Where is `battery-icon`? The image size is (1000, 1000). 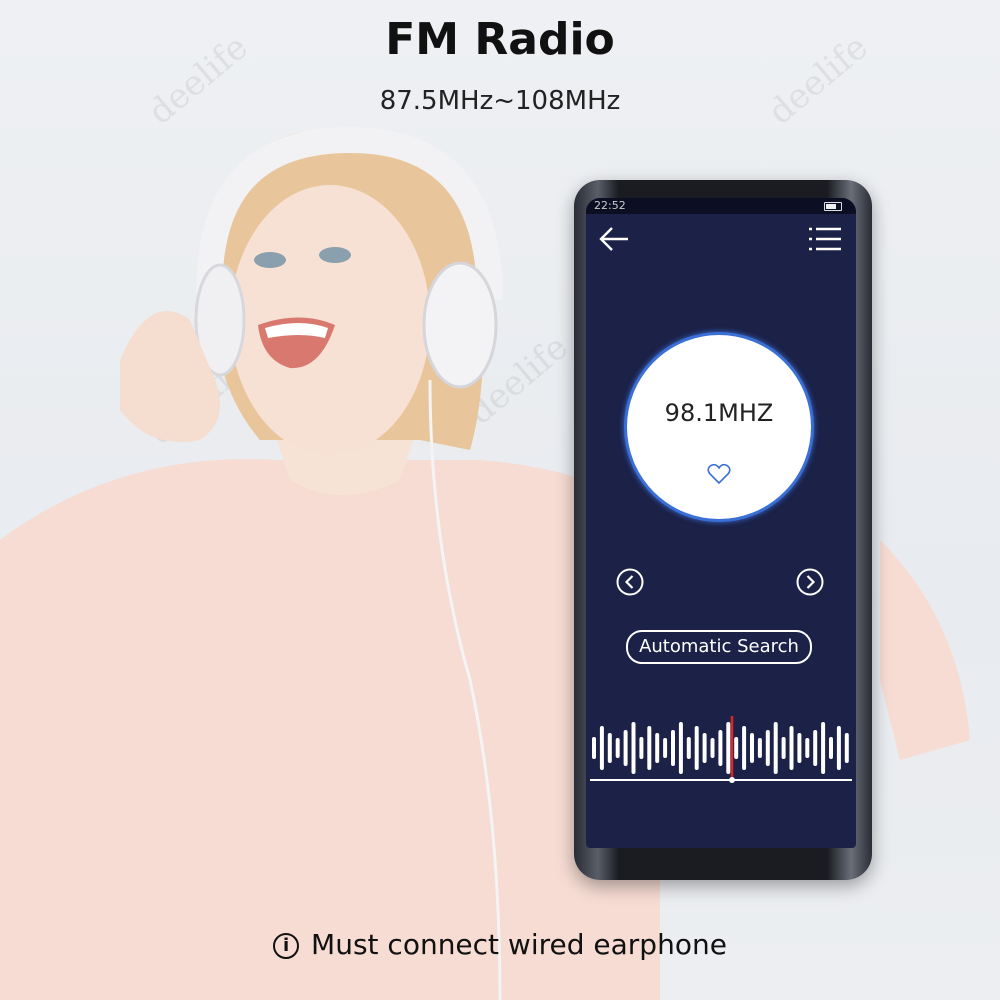 battery-icon is located at coordinates (833, 206).